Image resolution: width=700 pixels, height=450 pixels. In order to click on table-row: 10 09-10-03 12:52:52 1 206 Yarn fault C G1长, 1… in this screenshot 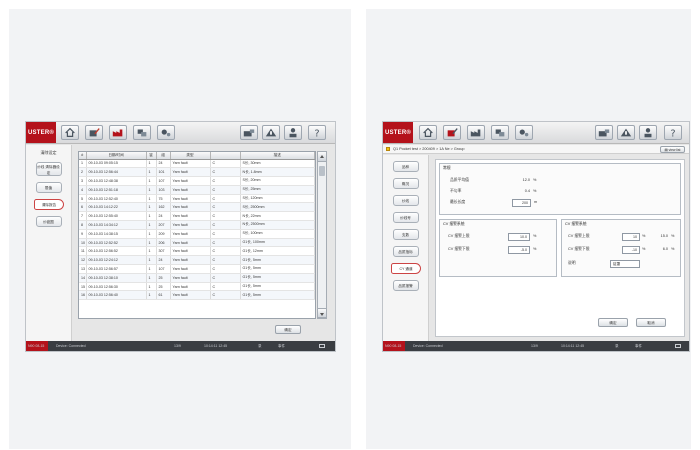, I will do `click(197, 243)`.